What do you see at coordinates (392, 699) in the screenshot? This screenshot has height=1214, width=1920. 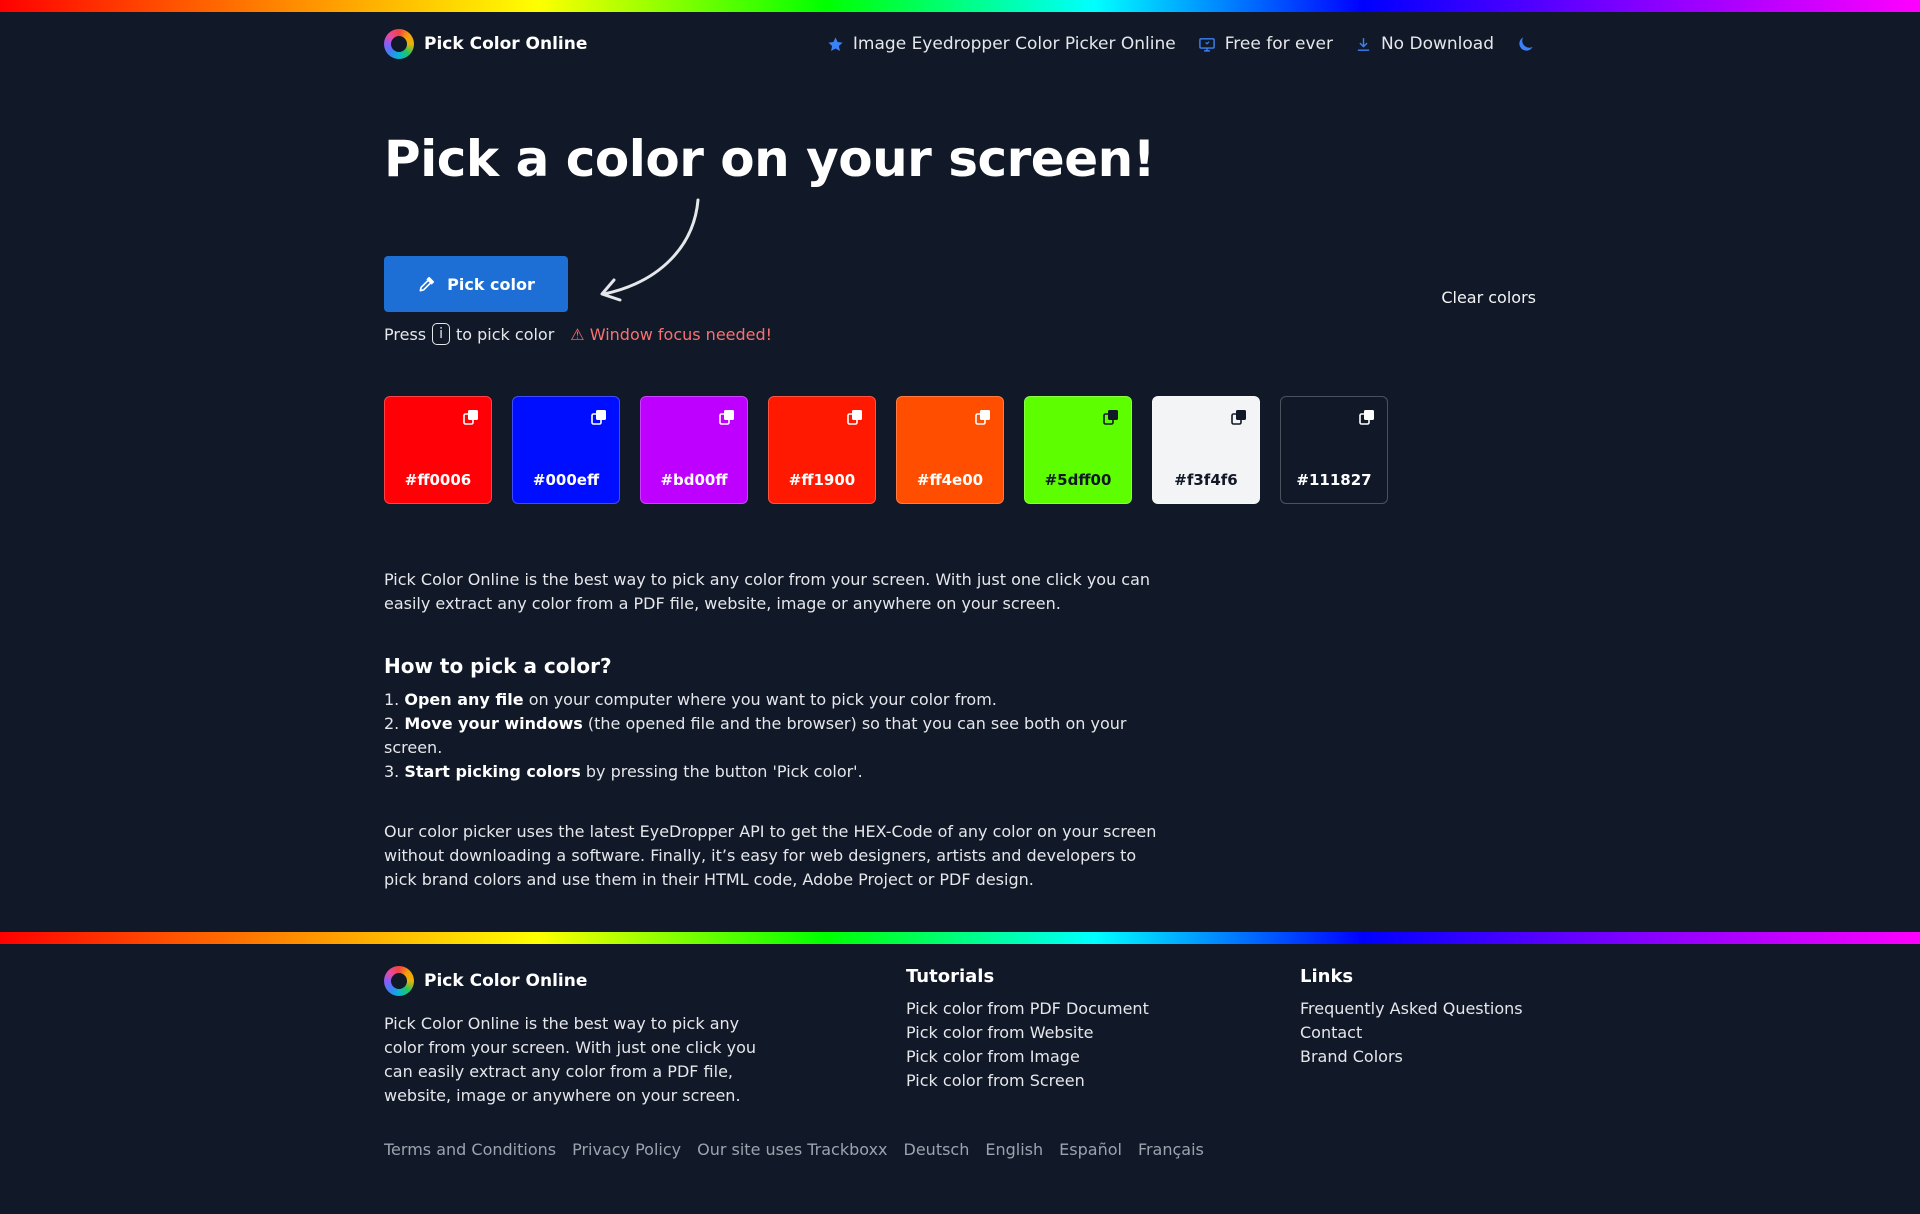 I see `step-number: 1.` at bounding box center [392, 699].